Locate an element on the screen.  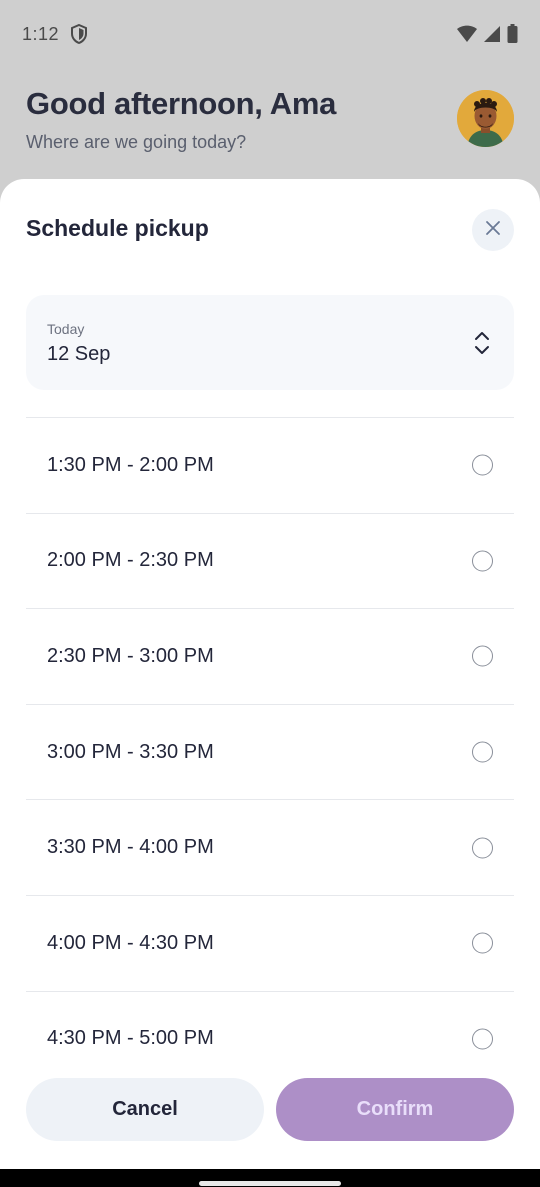
time-slot: 4:30 PM - 5:00 PM is located at coordinates (270, 1028).